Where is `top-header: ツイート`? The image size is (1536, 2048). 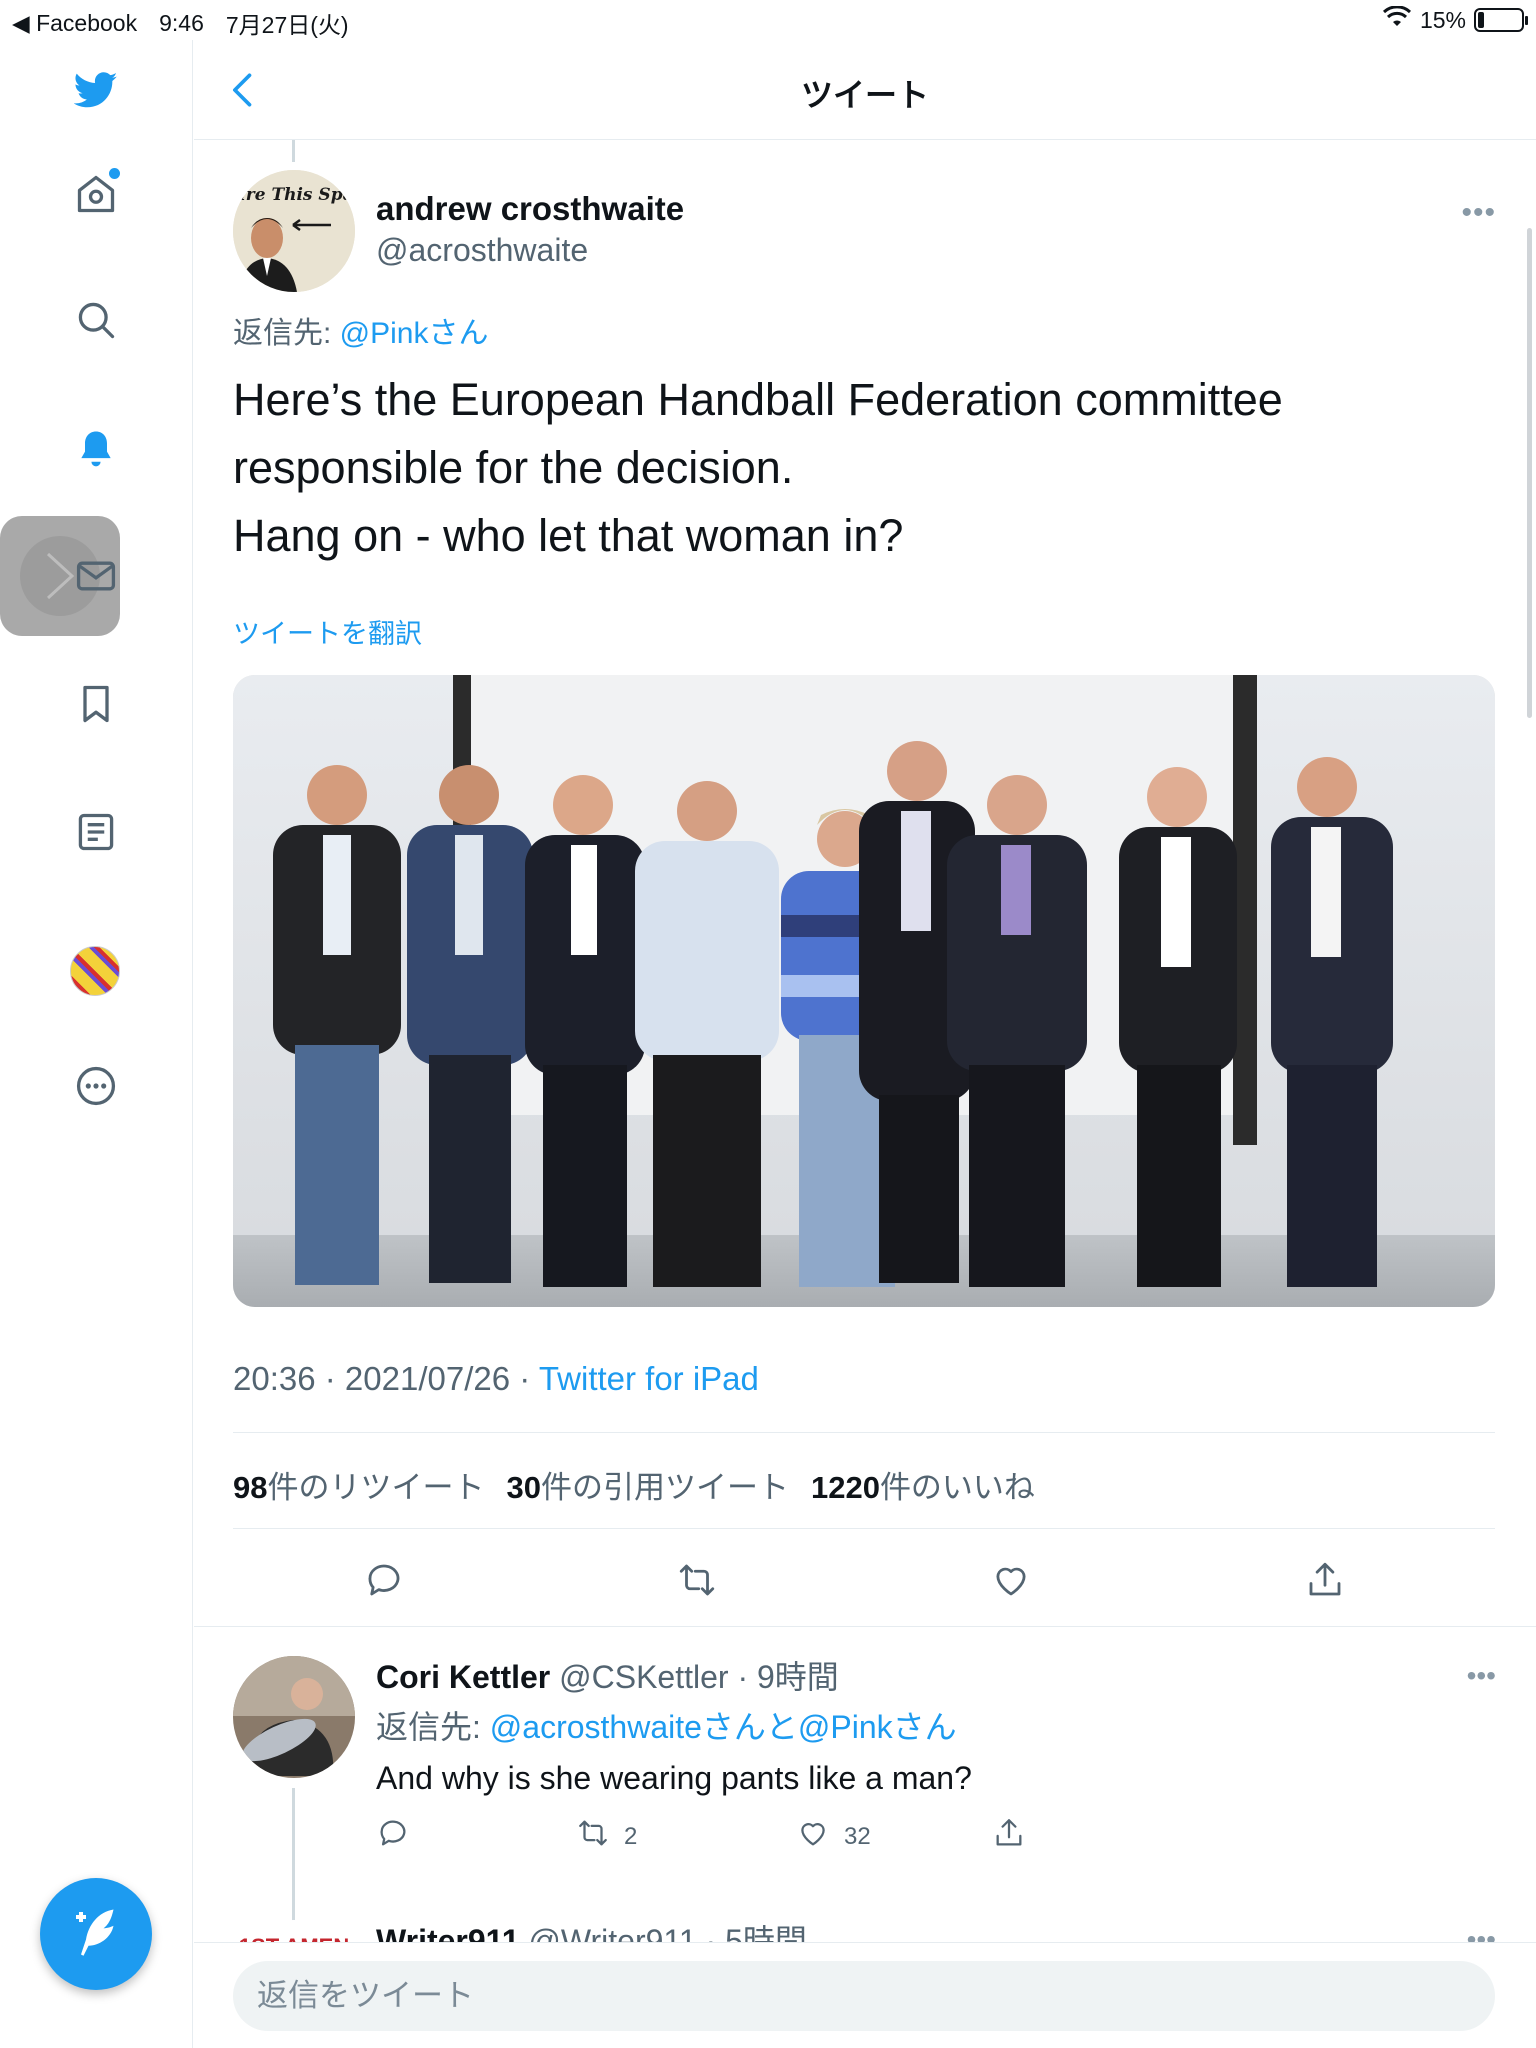
top-header: ツイート is located at coordinates (865, 90).